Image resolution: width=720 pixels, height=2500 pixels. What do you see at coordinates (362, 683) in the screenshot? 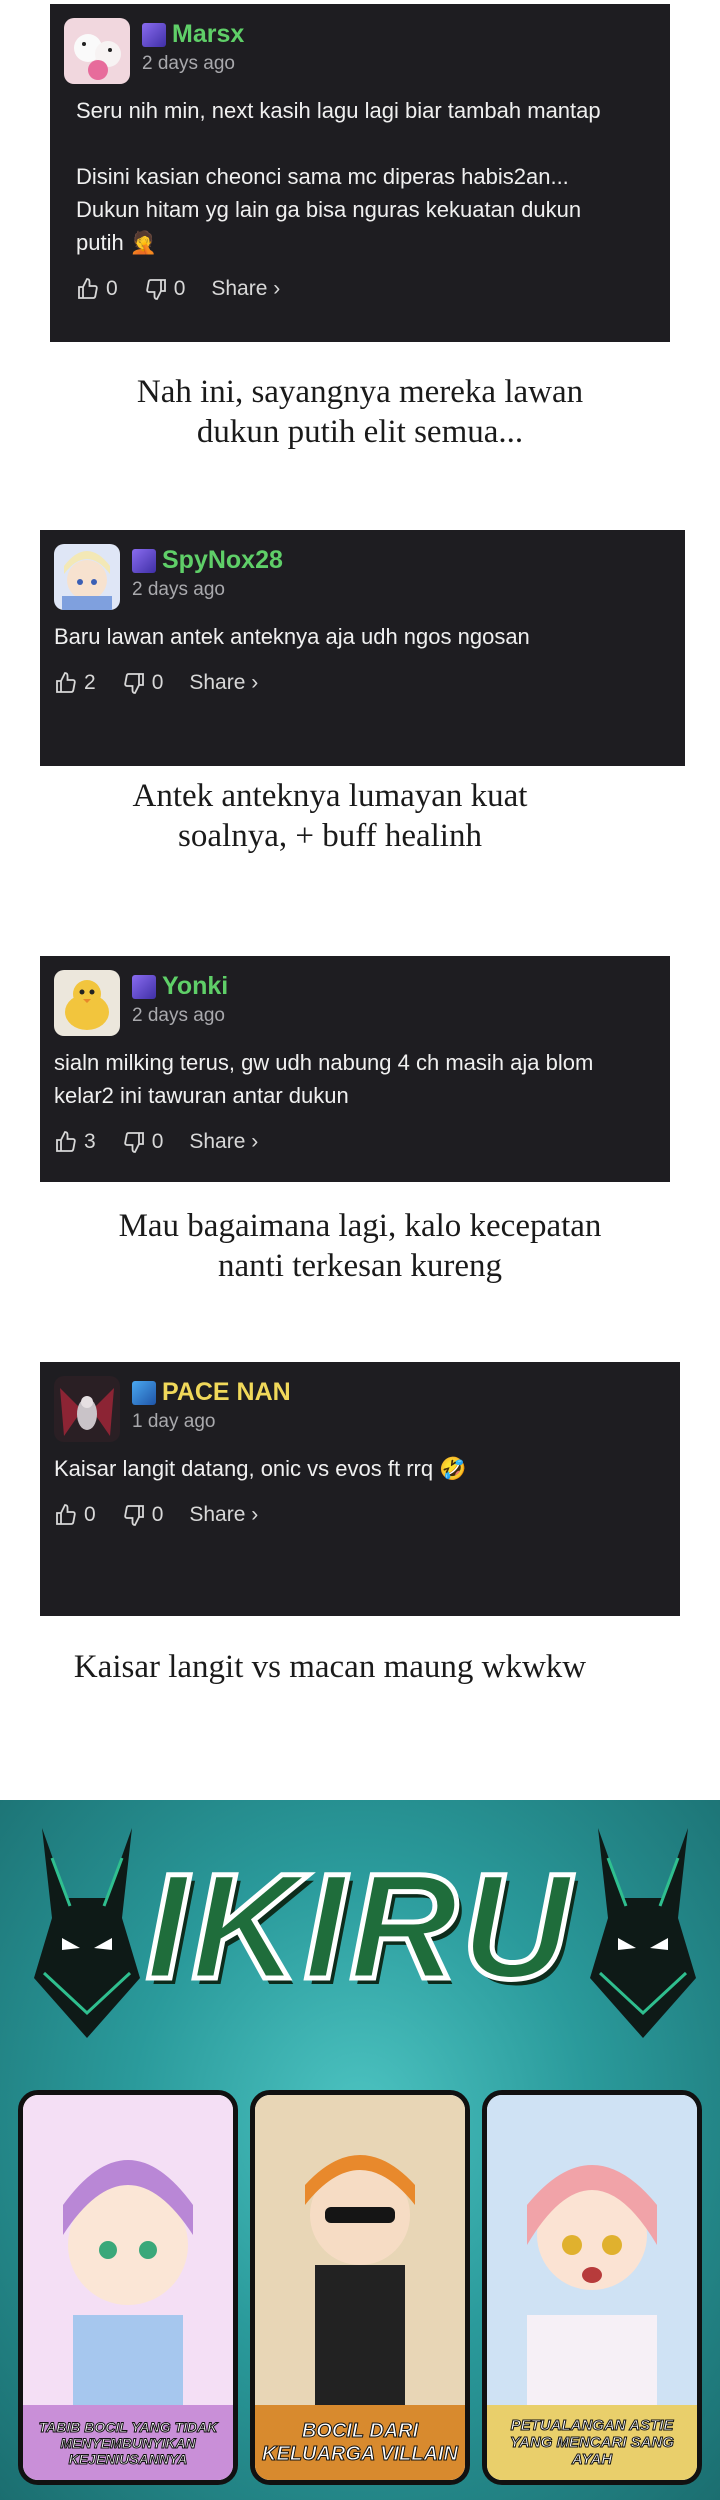
I see `action-row: 2 0 Share ›` at bounding box center [362, 683].